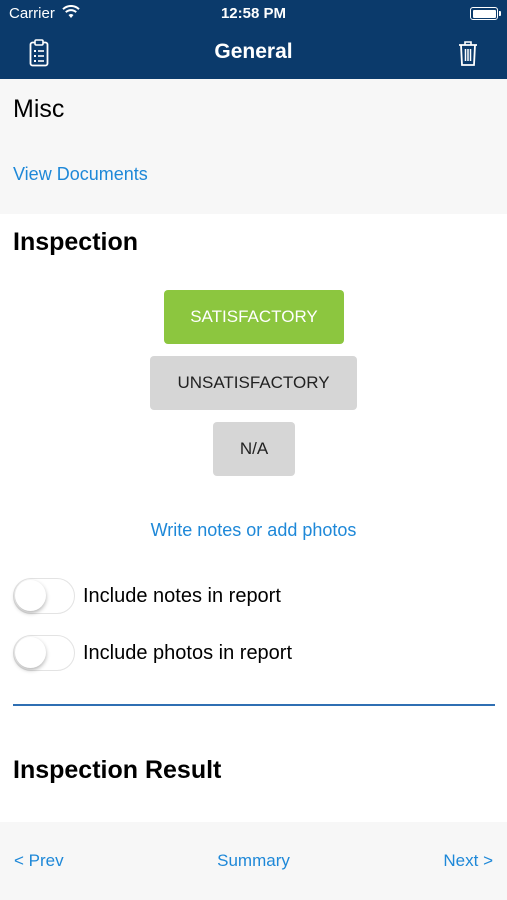  What do you see at coordinates (468, 861) in the screenshot?
I see `next-button: Next >` at bounding box center [468, 861].